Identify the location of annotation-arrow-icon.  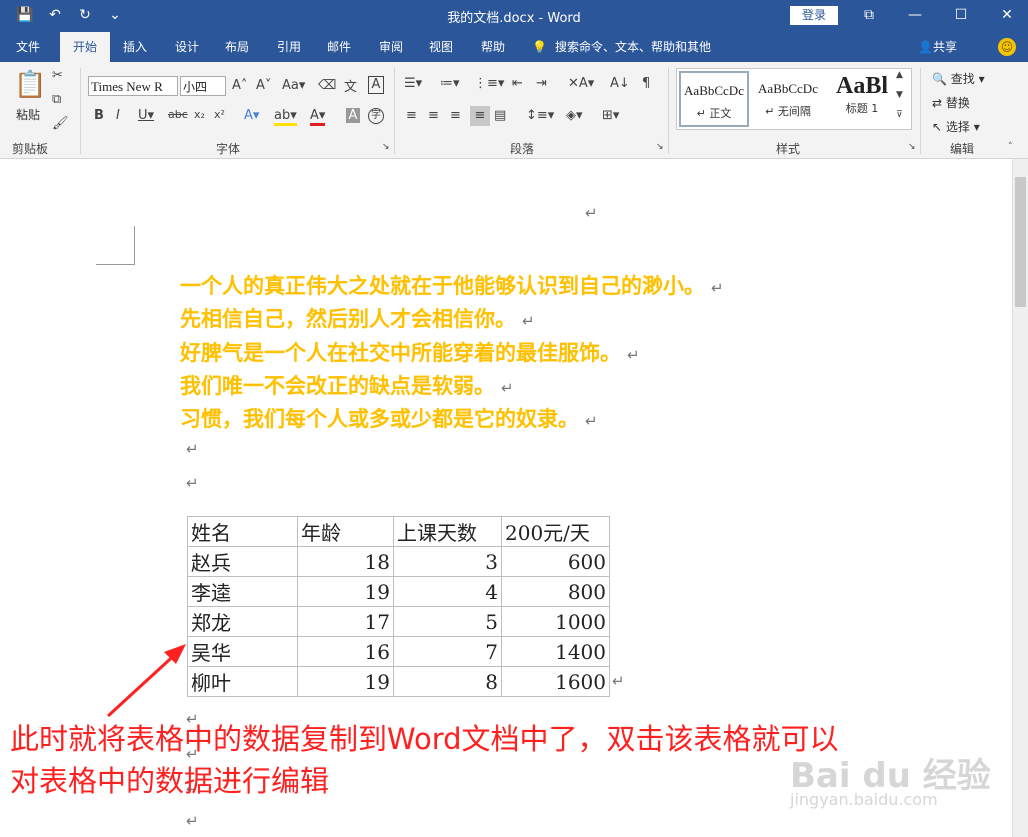
(146, 681).